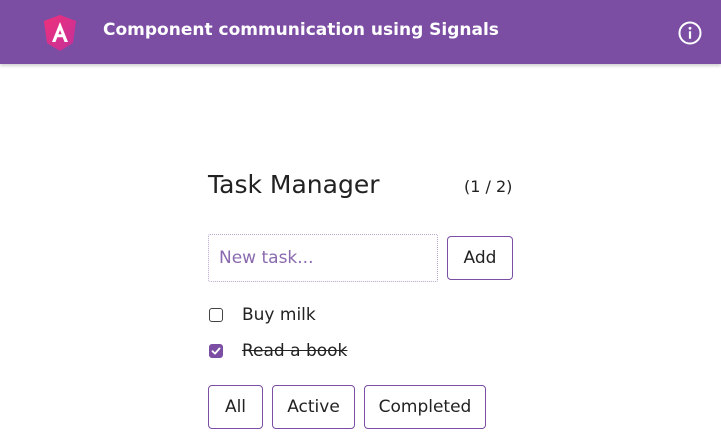 This screenshot has width=721, height=443. Describe the element at coordinates (313, 407) in the screenshot. I see `filter-active-button: Active` at that location.